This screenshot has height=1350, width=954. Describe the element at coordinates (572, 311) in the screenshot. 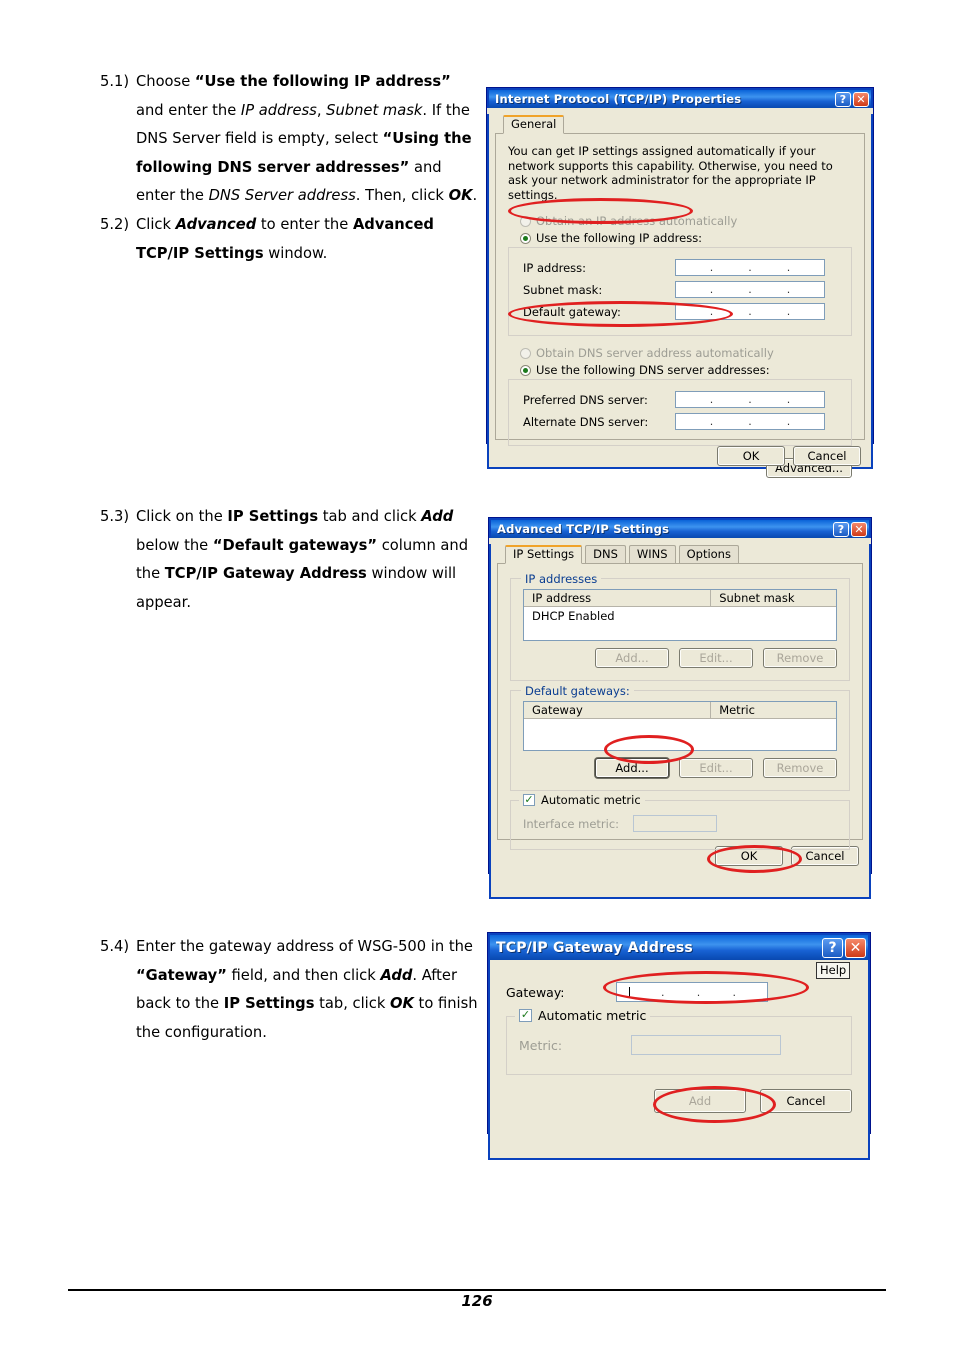

I see `field-label: Default gateway:` at that location.